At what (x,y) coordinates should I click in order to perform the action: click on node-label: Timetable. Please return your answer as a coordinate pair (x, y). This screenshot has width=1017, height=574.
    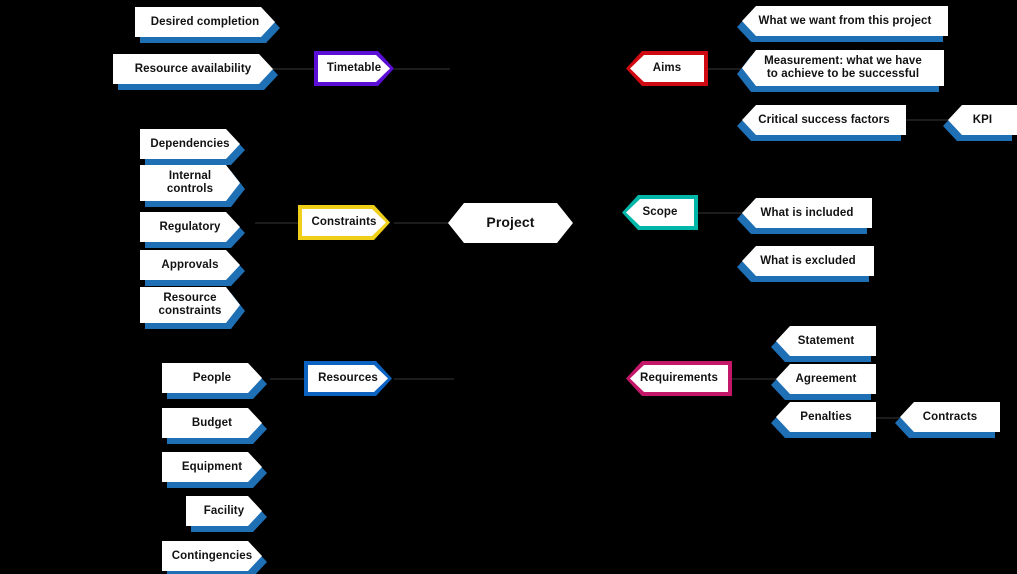
    Looking at the image, I should click on (354, 68).